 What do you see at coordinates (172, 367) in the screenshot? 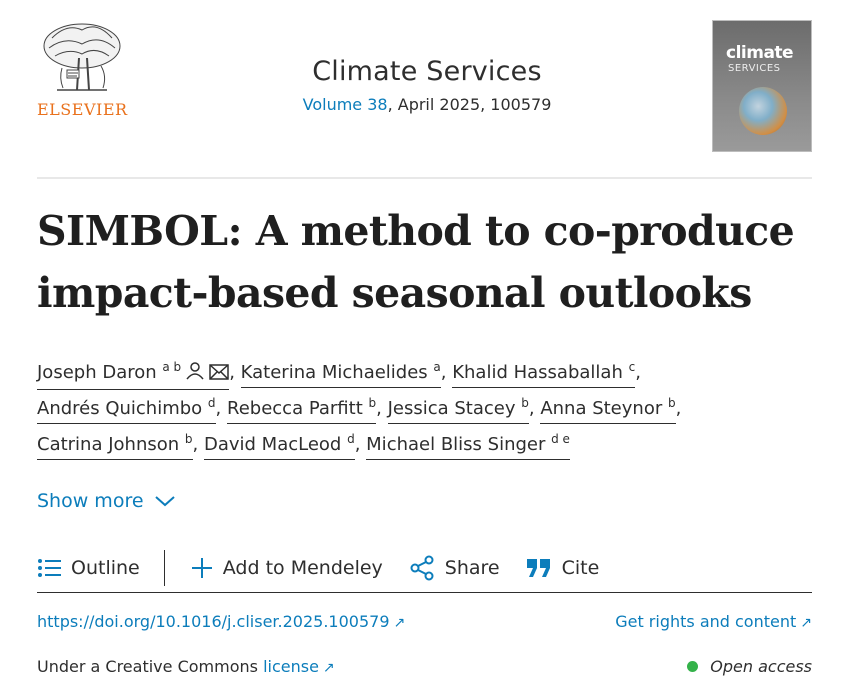
I see `author-affiliation: a b` at bounding box center [172, 367].